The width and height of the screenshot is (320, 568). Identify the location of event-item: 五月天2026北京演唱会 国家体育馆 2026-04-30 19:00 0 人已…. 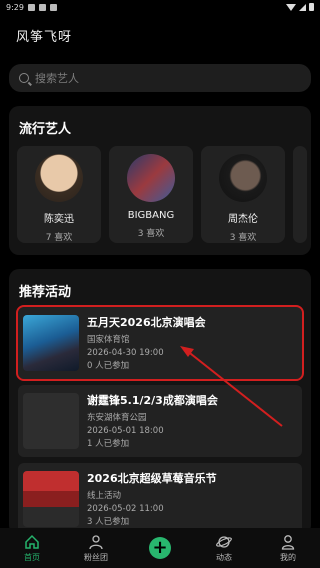
(160, 343).